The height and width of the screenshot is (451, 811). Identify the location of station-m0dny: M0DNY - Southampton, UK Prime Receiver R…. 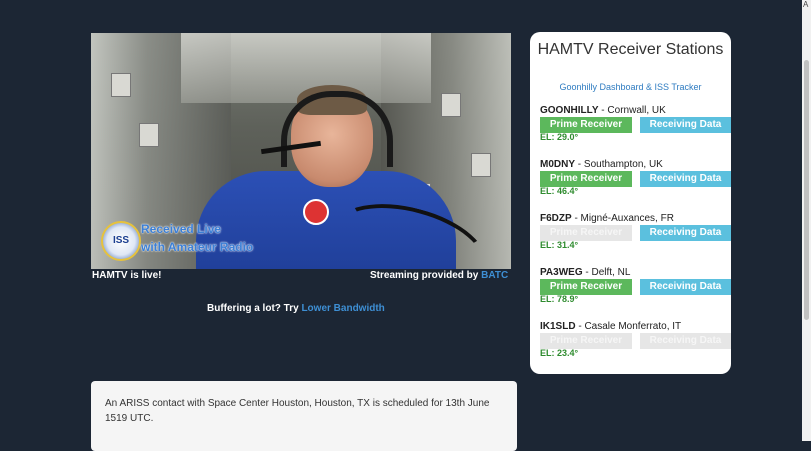
(636, 177).